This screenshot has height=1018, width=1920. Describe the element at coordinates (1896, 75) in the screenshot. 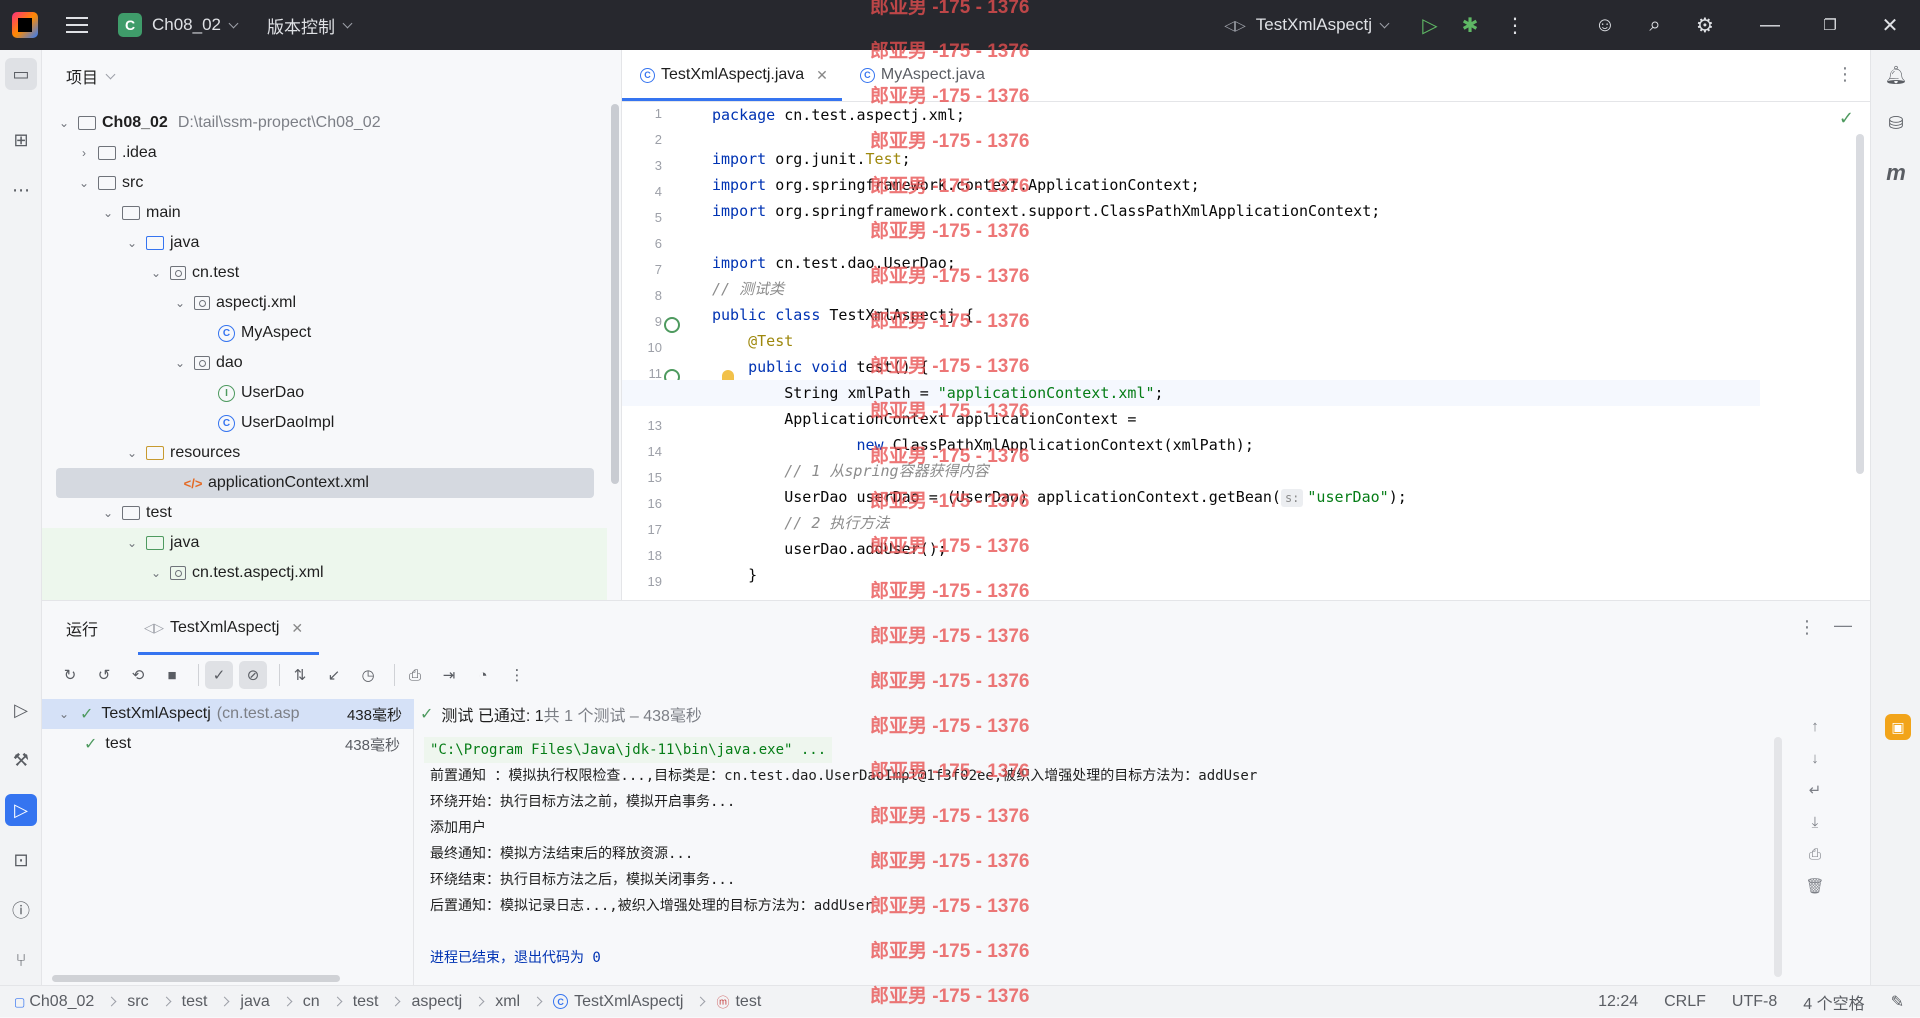

I see `notifications-bell-icon: 🔔︎` at that location.